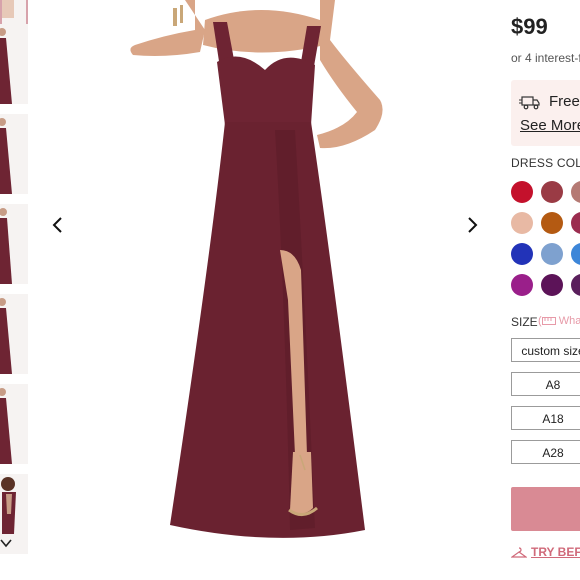  Describe the element at coordinates (548, 321) in the screenshot. I see `ruler-icon` at that location.